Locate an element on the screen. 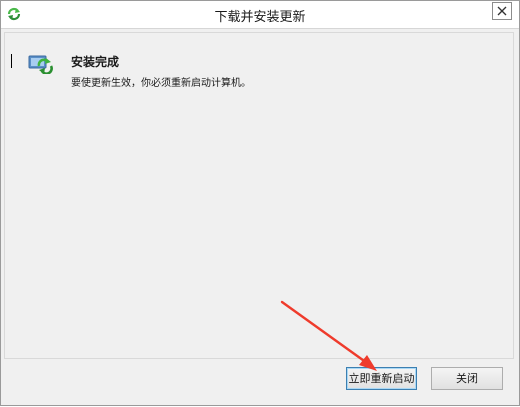 Image resolution: width=520 pixels, height=407 pixels. window-title: 下载并安装更新 is located at coordinates (260, 17).